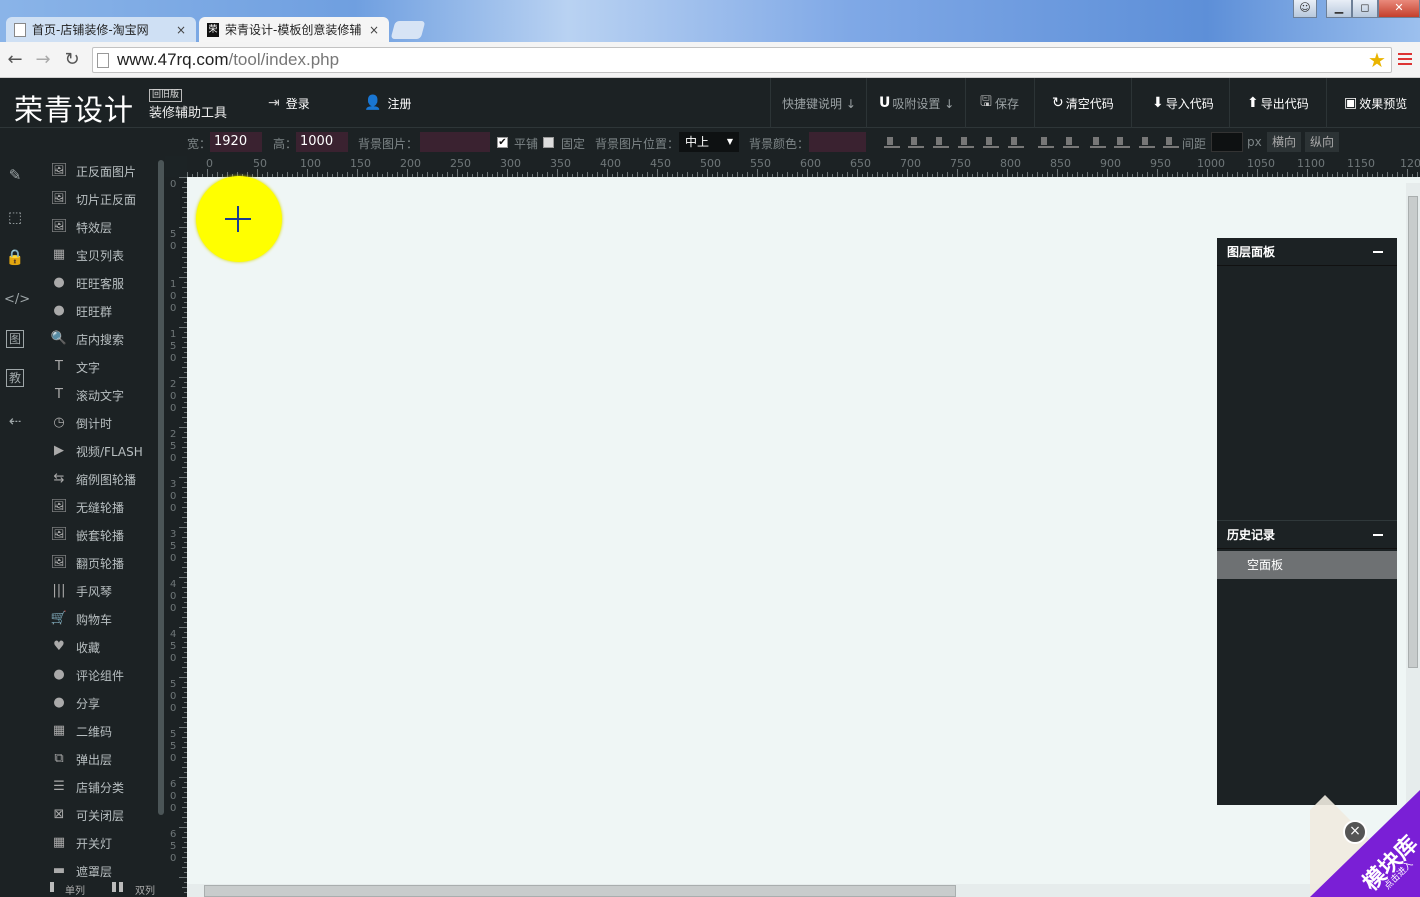 The height and width of the screenshot is (897, 1420). What do you see at coordinates (1046, 142) in the screenshot?
I see `text-align-left-icon` at bounding box center [1046, 142].